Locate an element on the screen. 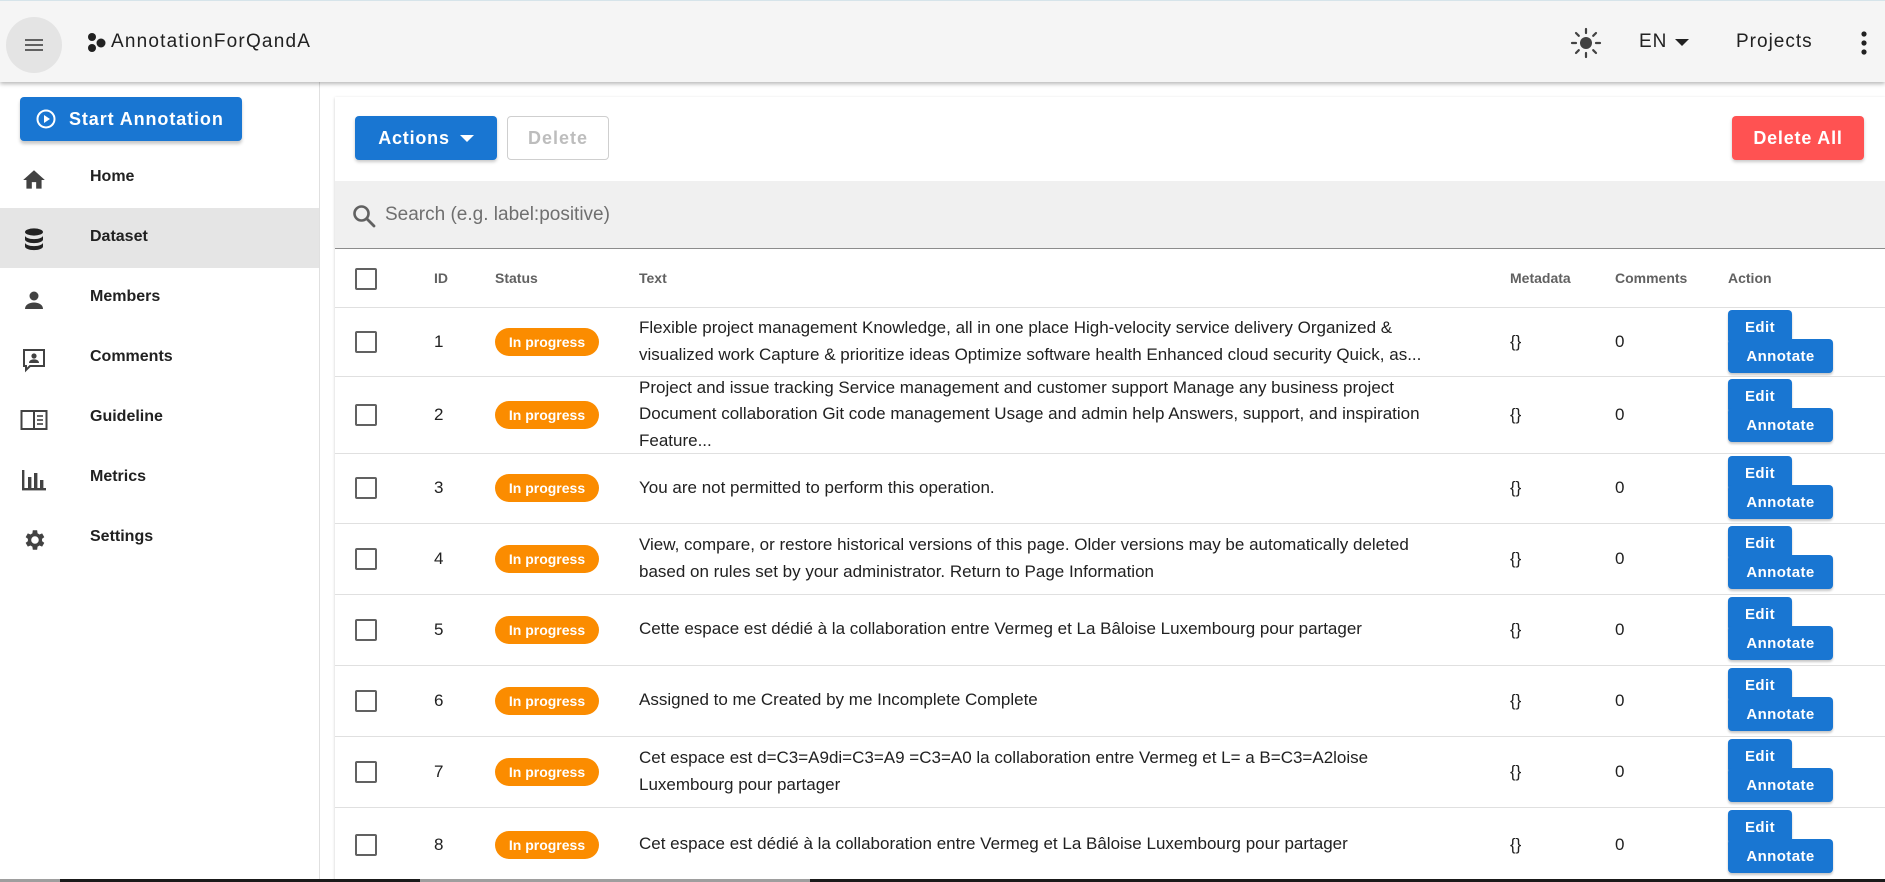 This screenshot has height=882, width=1885. row-id: 8 is located at coordinates (439, 844).